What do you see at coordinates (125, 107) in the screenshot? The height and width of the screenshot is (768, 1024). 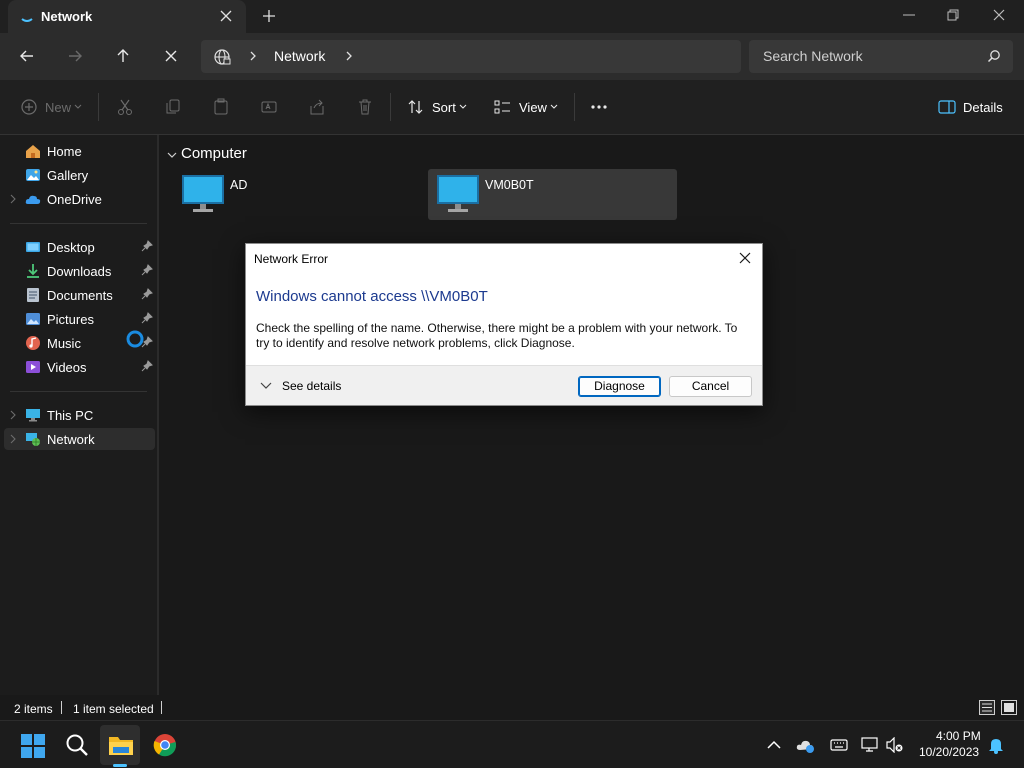 I see `cut-icon` at bounding box center [125, 107].